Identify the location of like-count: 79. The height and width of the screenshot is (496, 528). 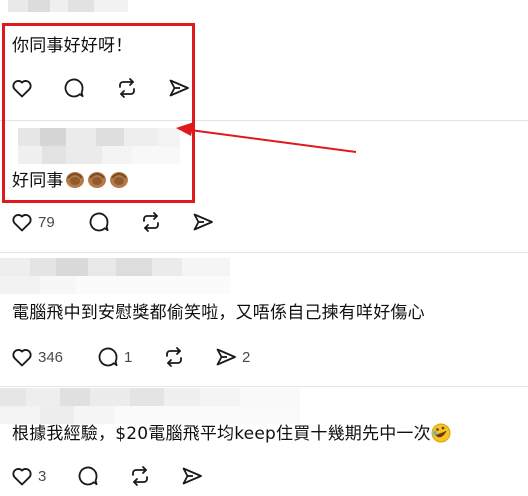
(46, 222).